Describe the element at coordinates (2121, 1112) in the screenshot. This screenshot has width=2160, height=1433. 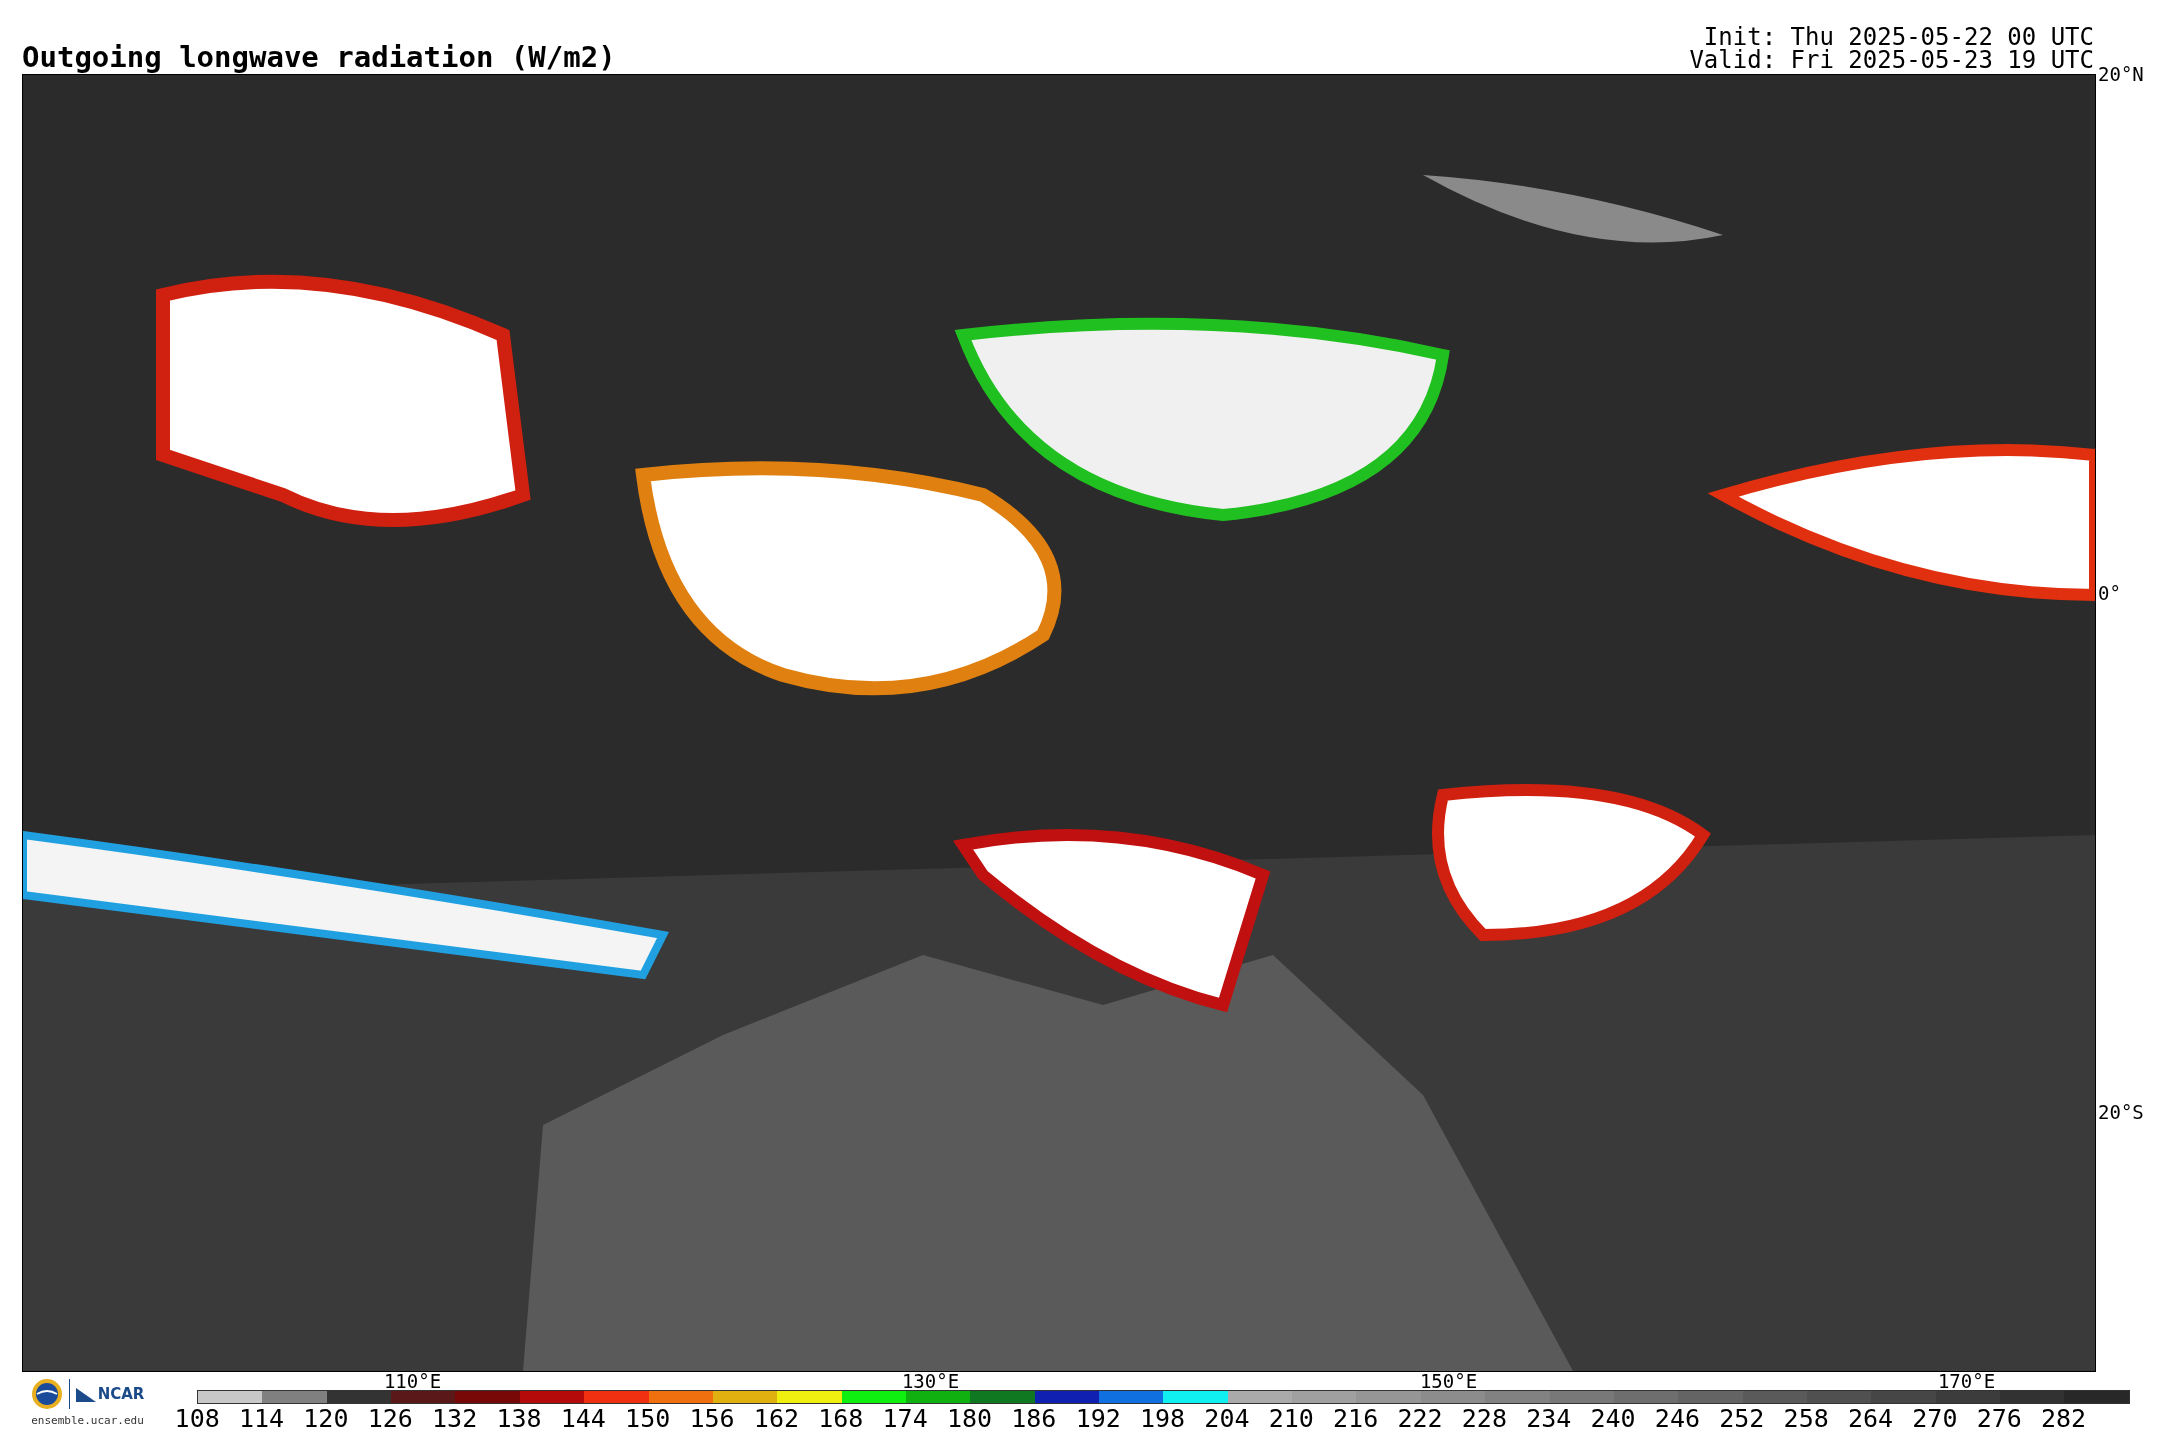
I see `latitude-label: 20°S` at that location.